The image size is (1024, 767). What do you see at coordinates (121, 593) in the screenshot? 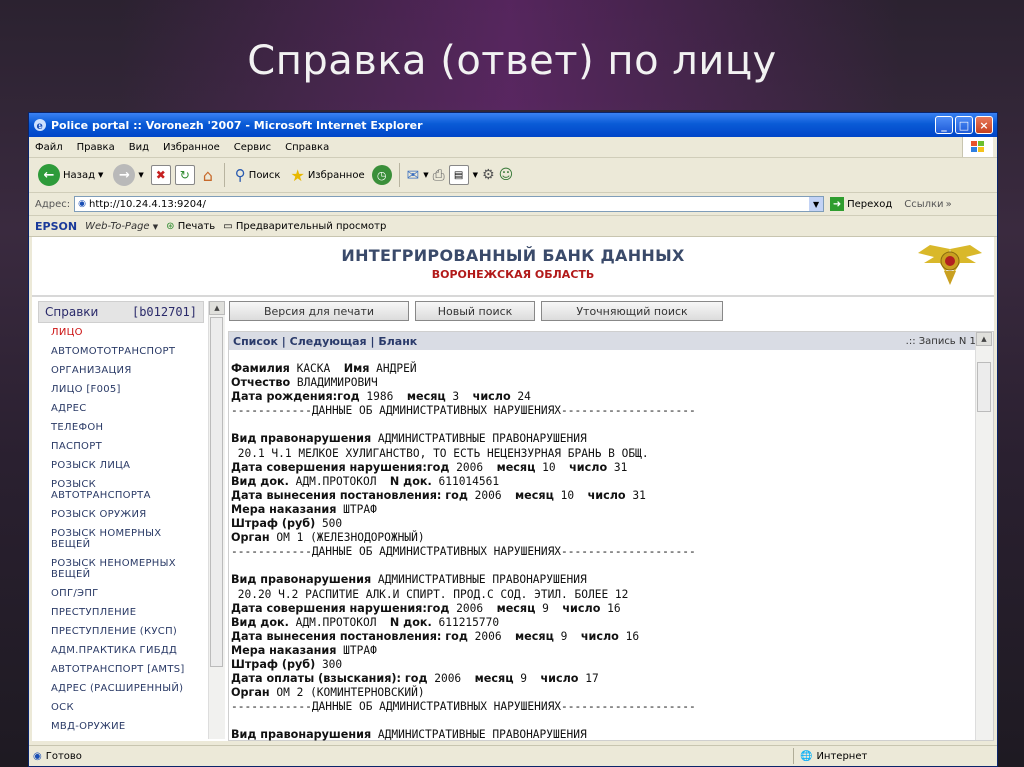
I see `sidebar-item: ОПГ/ЭПГ` at bounding box center [121, 593].